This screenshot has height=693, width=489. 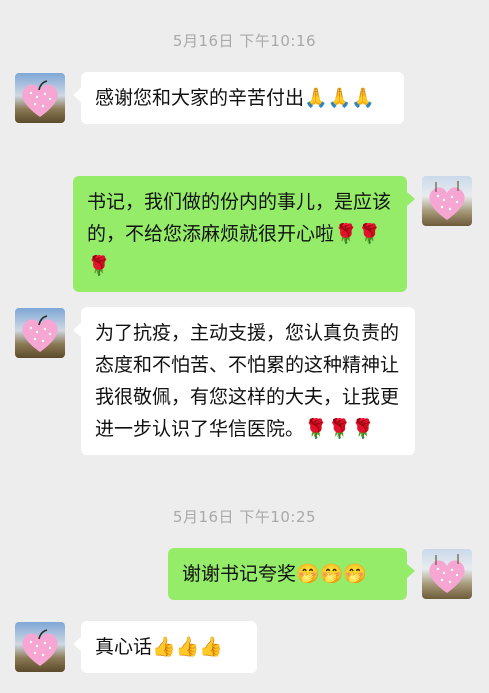 I want to click on timestamp: 5月16日 下午10:16, so click(x=244, y=41).